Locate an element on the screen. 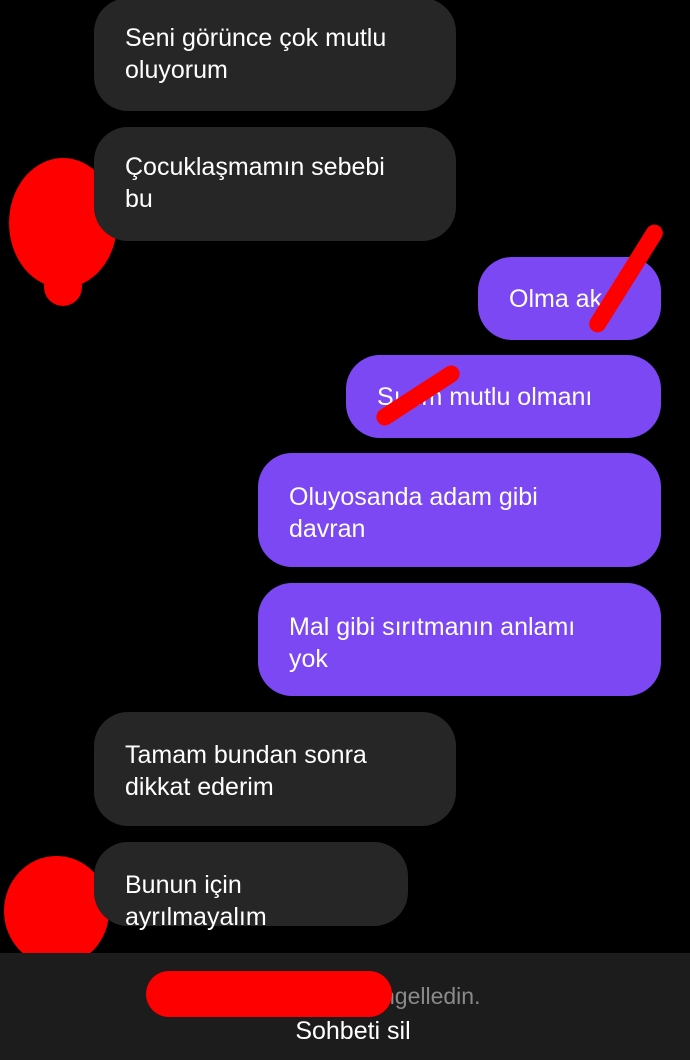 This screenshot has height=1060, width=690. blocked-footer: ngelledin. Sohbeti sil is located at coordinates (345, 1006).